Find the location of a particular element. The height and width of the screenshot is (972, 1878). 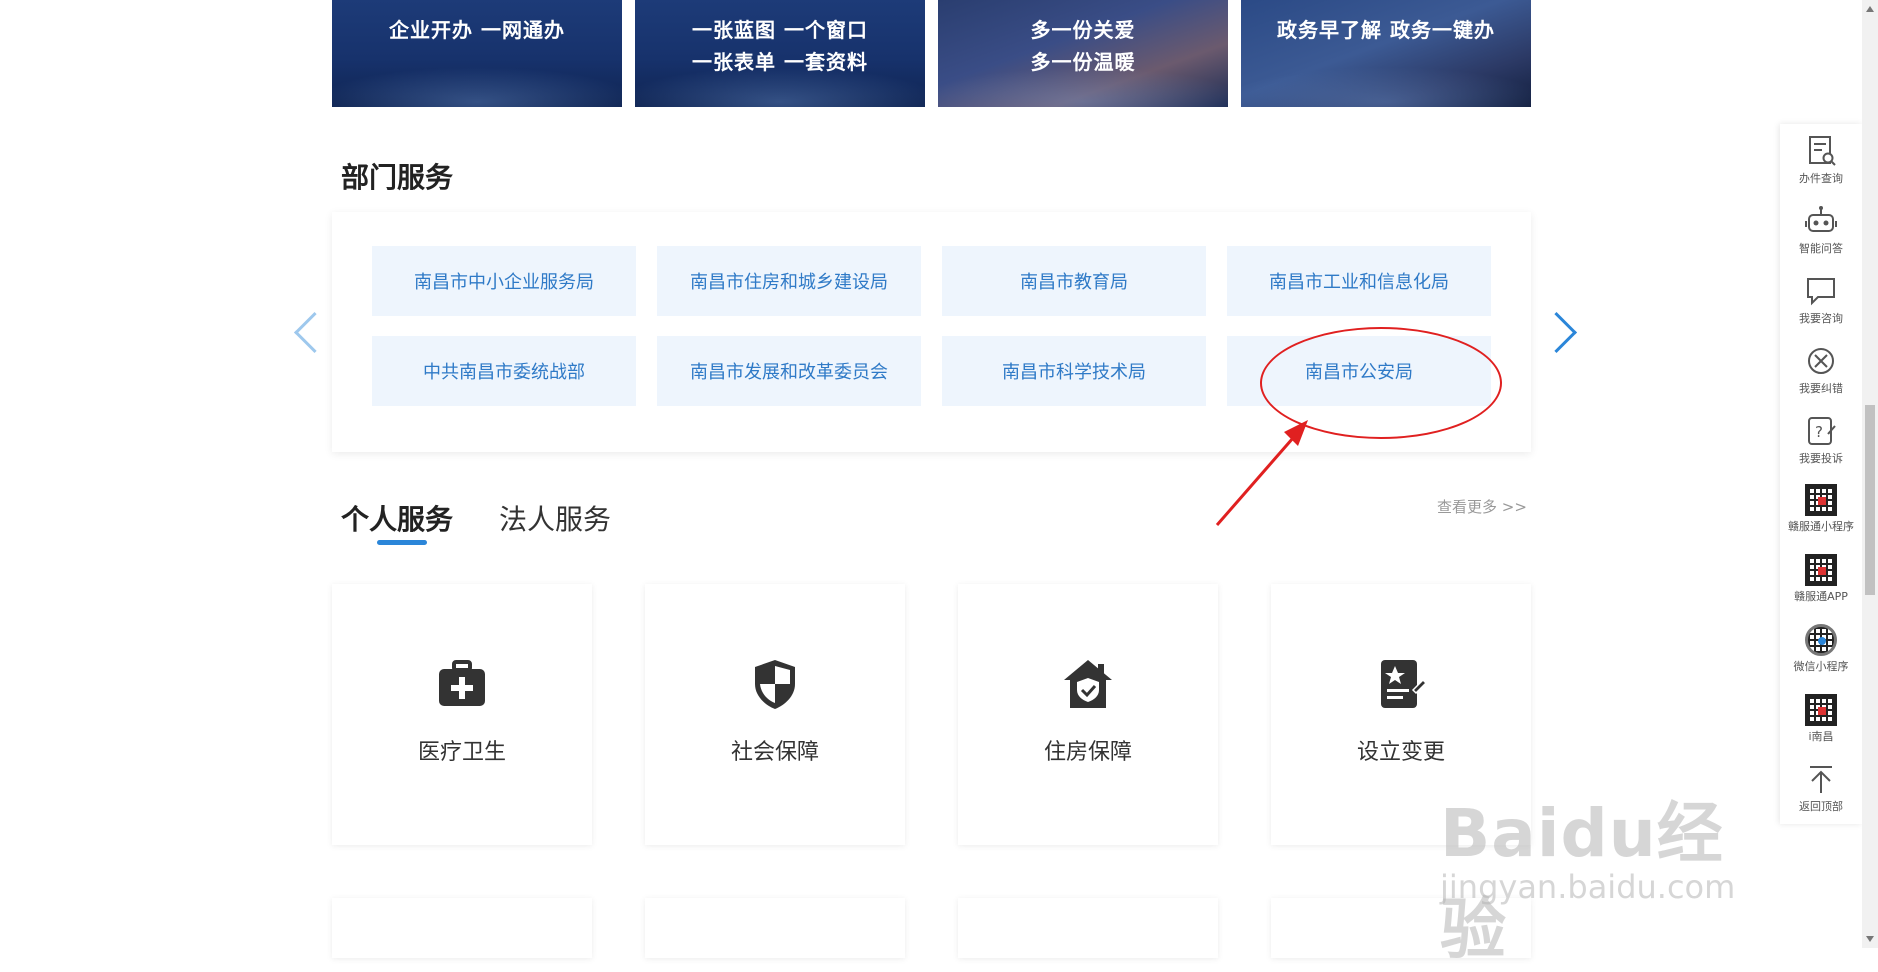

service-card-housing: 住房保障 is located at coordinates (1088, 714).